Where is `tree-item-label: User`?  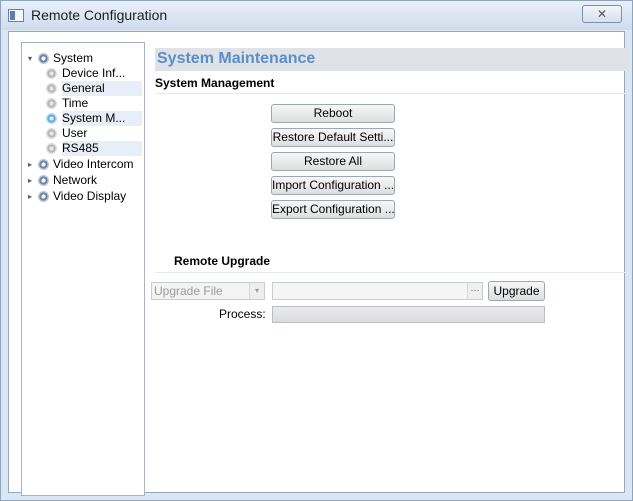
tree-item-label: User is located at coordinates (75, 133).